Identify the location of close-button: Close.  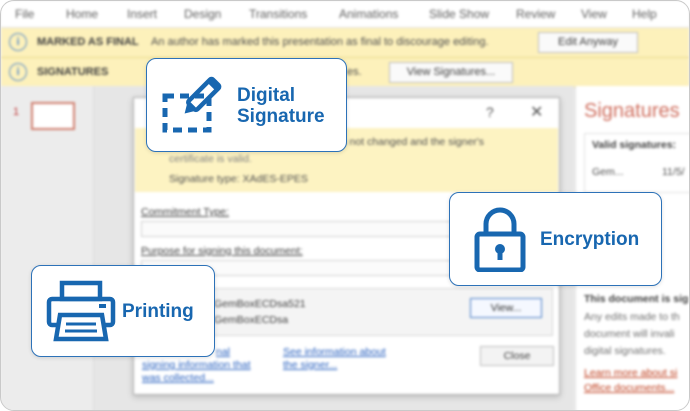
(517, 356).